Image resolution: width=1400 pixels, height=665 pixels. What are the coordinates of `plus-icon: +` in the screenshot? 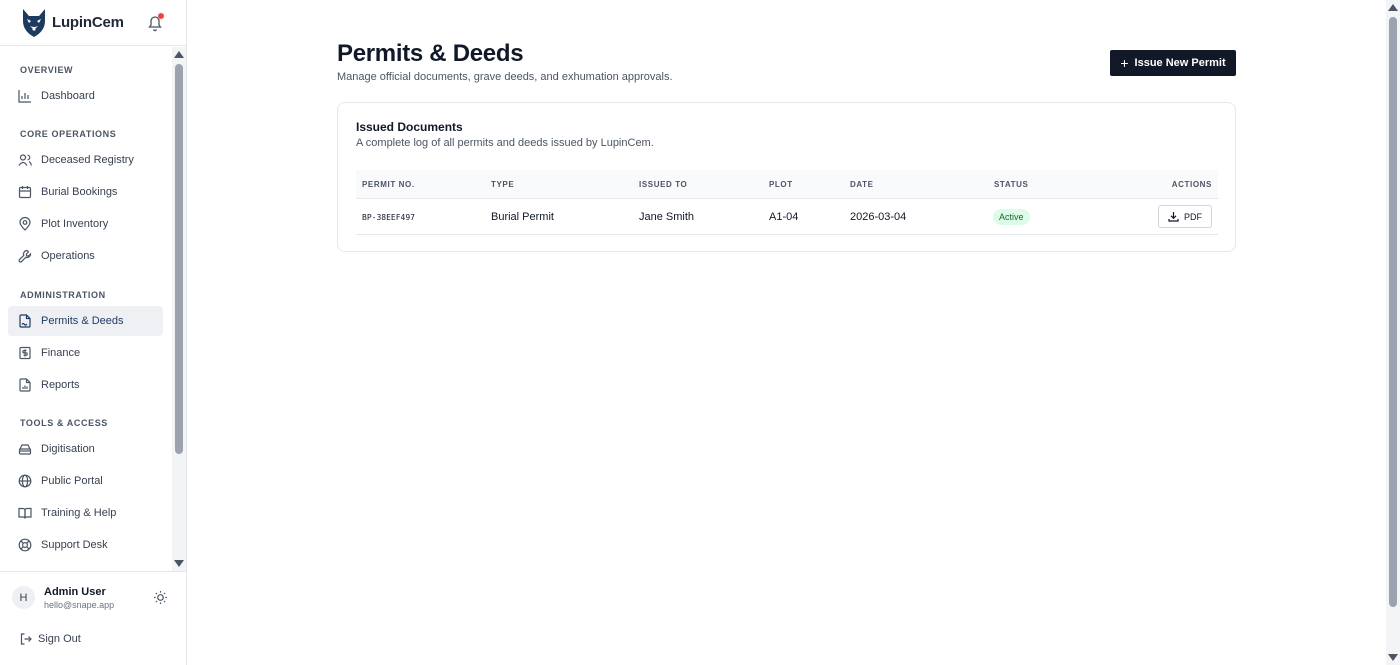 It's located at (1124, 63).